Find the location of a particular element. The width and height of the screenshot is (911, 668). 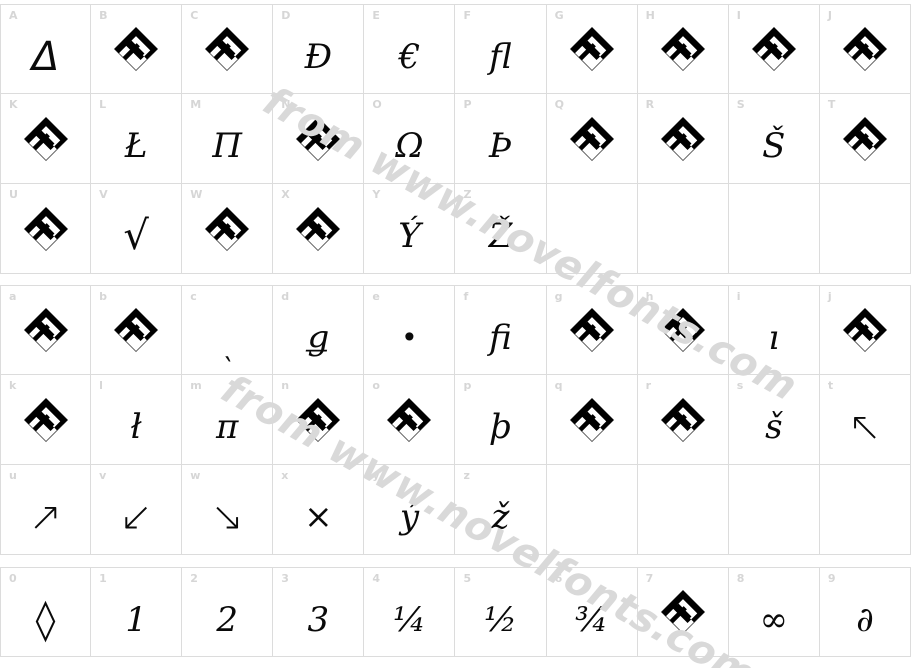

character-cell-glyph: ł is located at coordinates (136, 427).